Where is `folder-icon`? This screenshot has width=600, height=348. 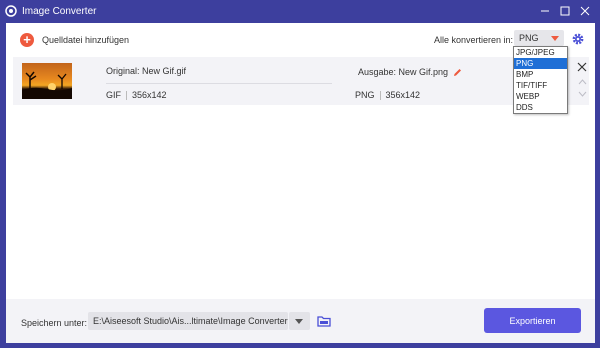 folder-icon is located at coordinates (324, 321).